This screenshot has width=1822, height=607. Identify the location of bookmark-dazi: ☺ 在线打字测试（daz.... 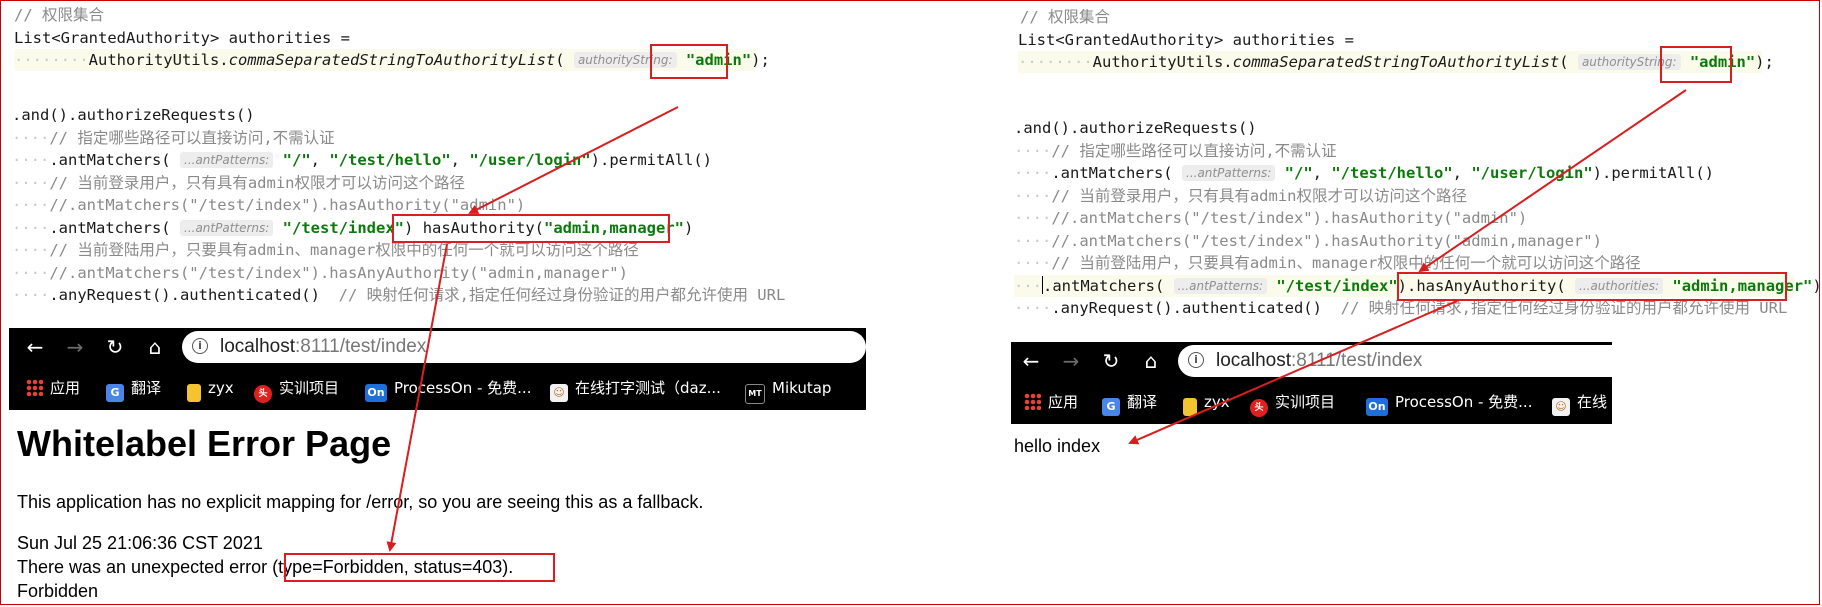
(635, 389).